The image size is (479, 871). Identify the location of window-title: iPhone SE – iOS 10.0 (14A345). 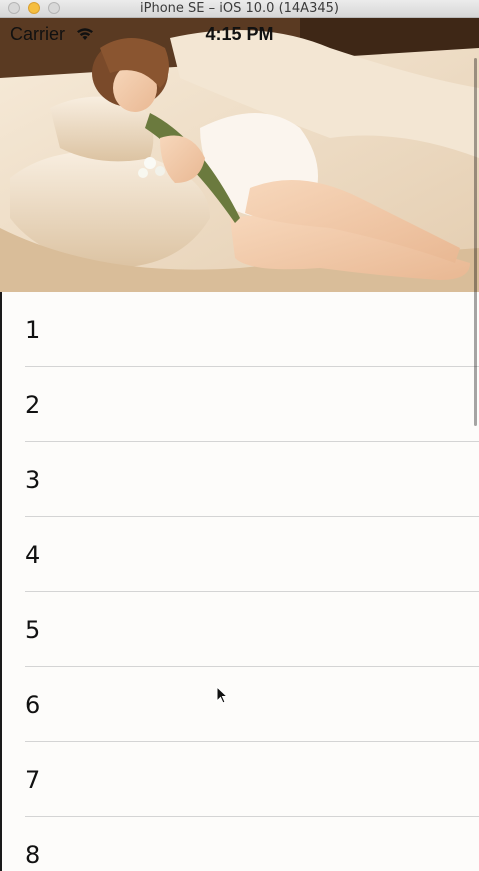
(239, 8).